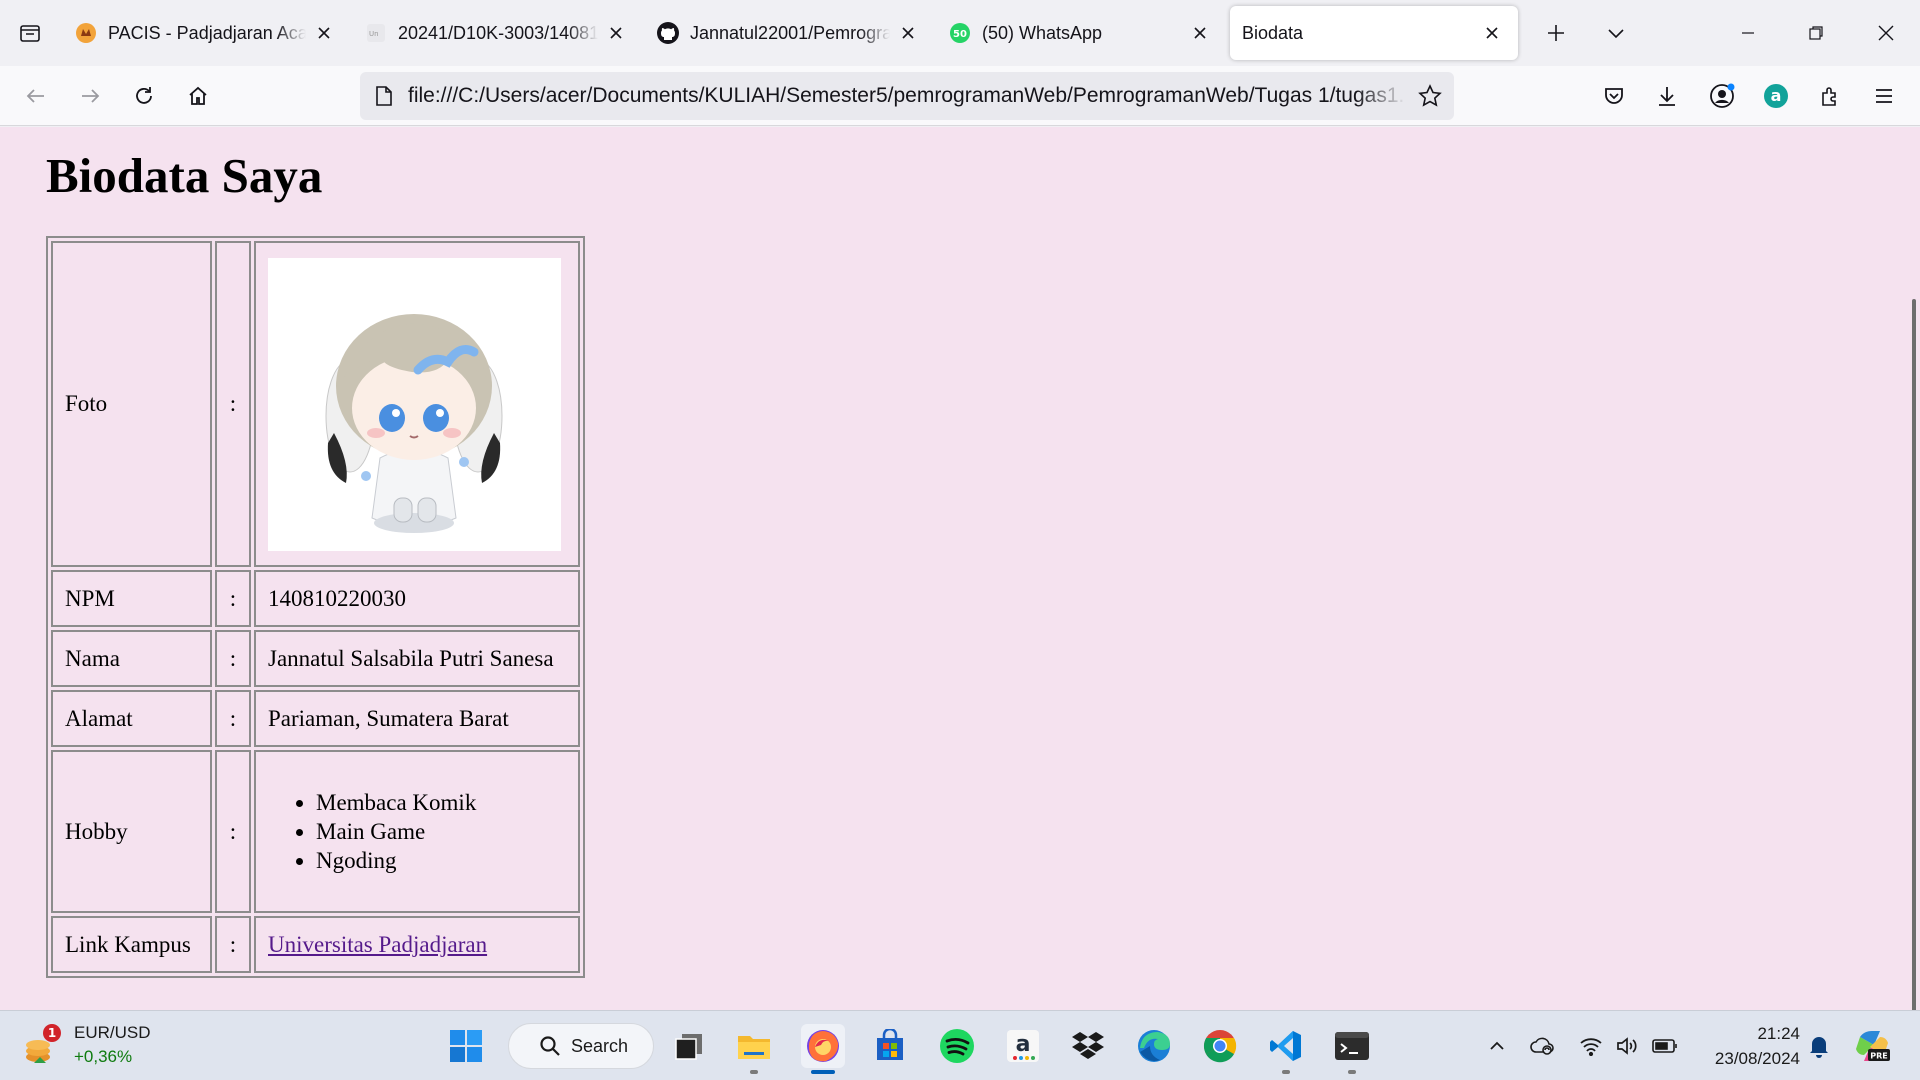 The width and height of the screenshot is (1920, 1080). I want to click on label-link-kampus: Link Kampus, so click(131, 944).